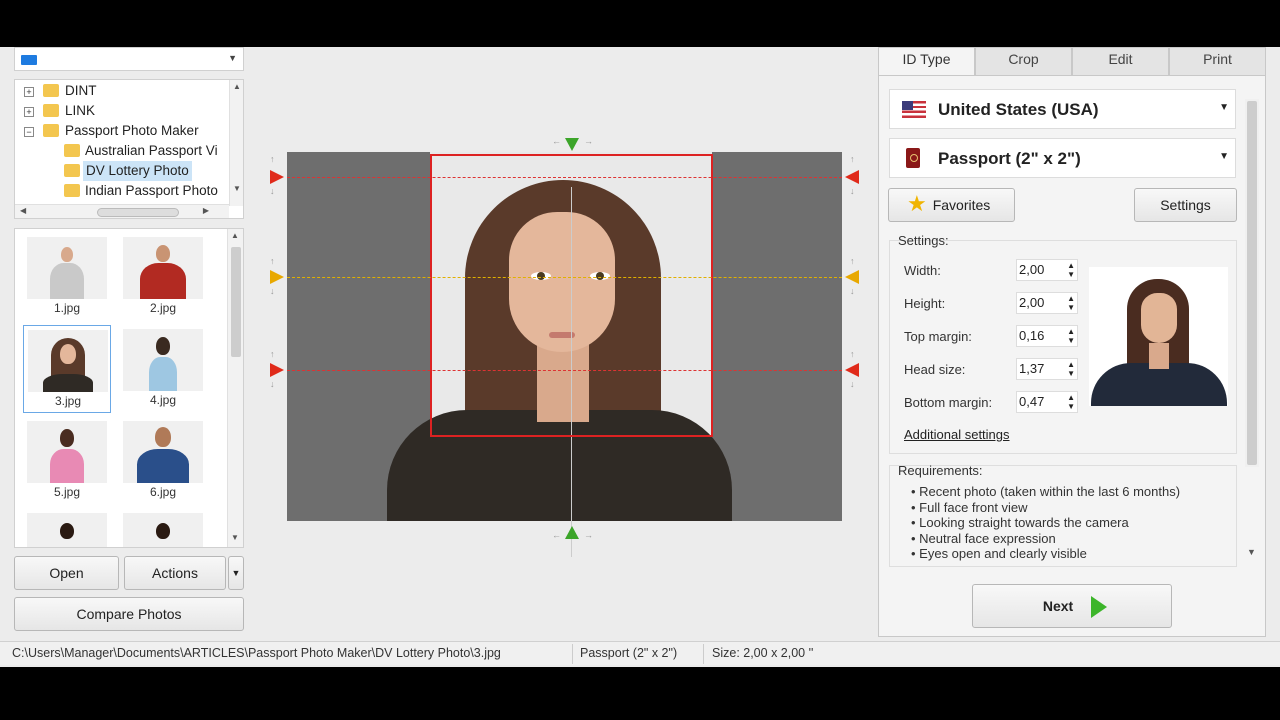 This screenshot has width=1280, height=720. Describe the element at coordinates (132, 131) in the screenshot. I see `tree-item-passport-photo-maker: Passport Photo Maker` at that location.